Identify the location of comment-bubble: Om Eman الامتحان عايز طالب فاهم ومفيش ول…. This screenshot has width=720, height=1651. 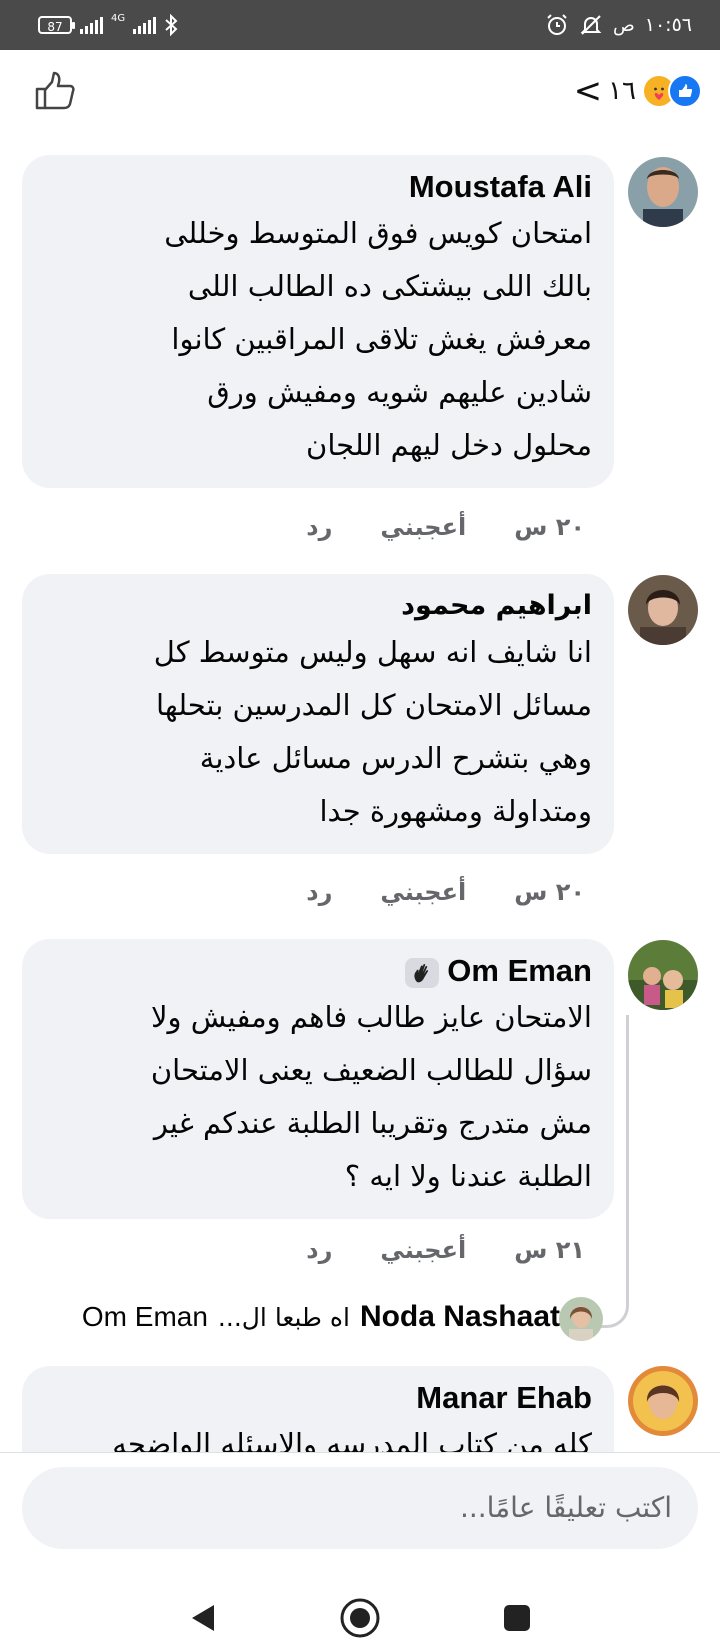
(318, 1079).